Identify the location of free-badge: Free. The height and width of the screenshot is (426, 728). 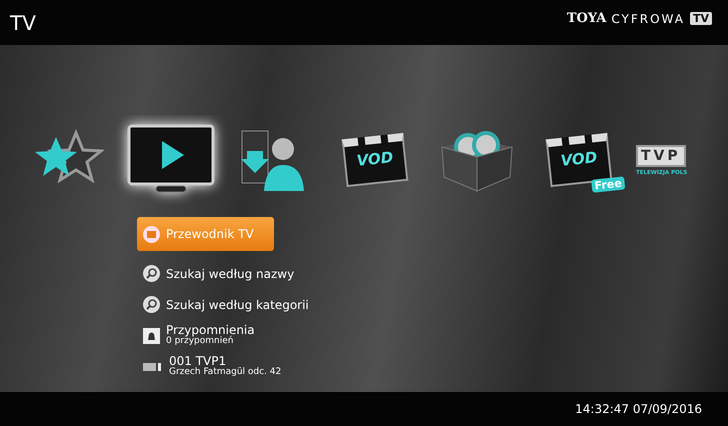
(608, 184).